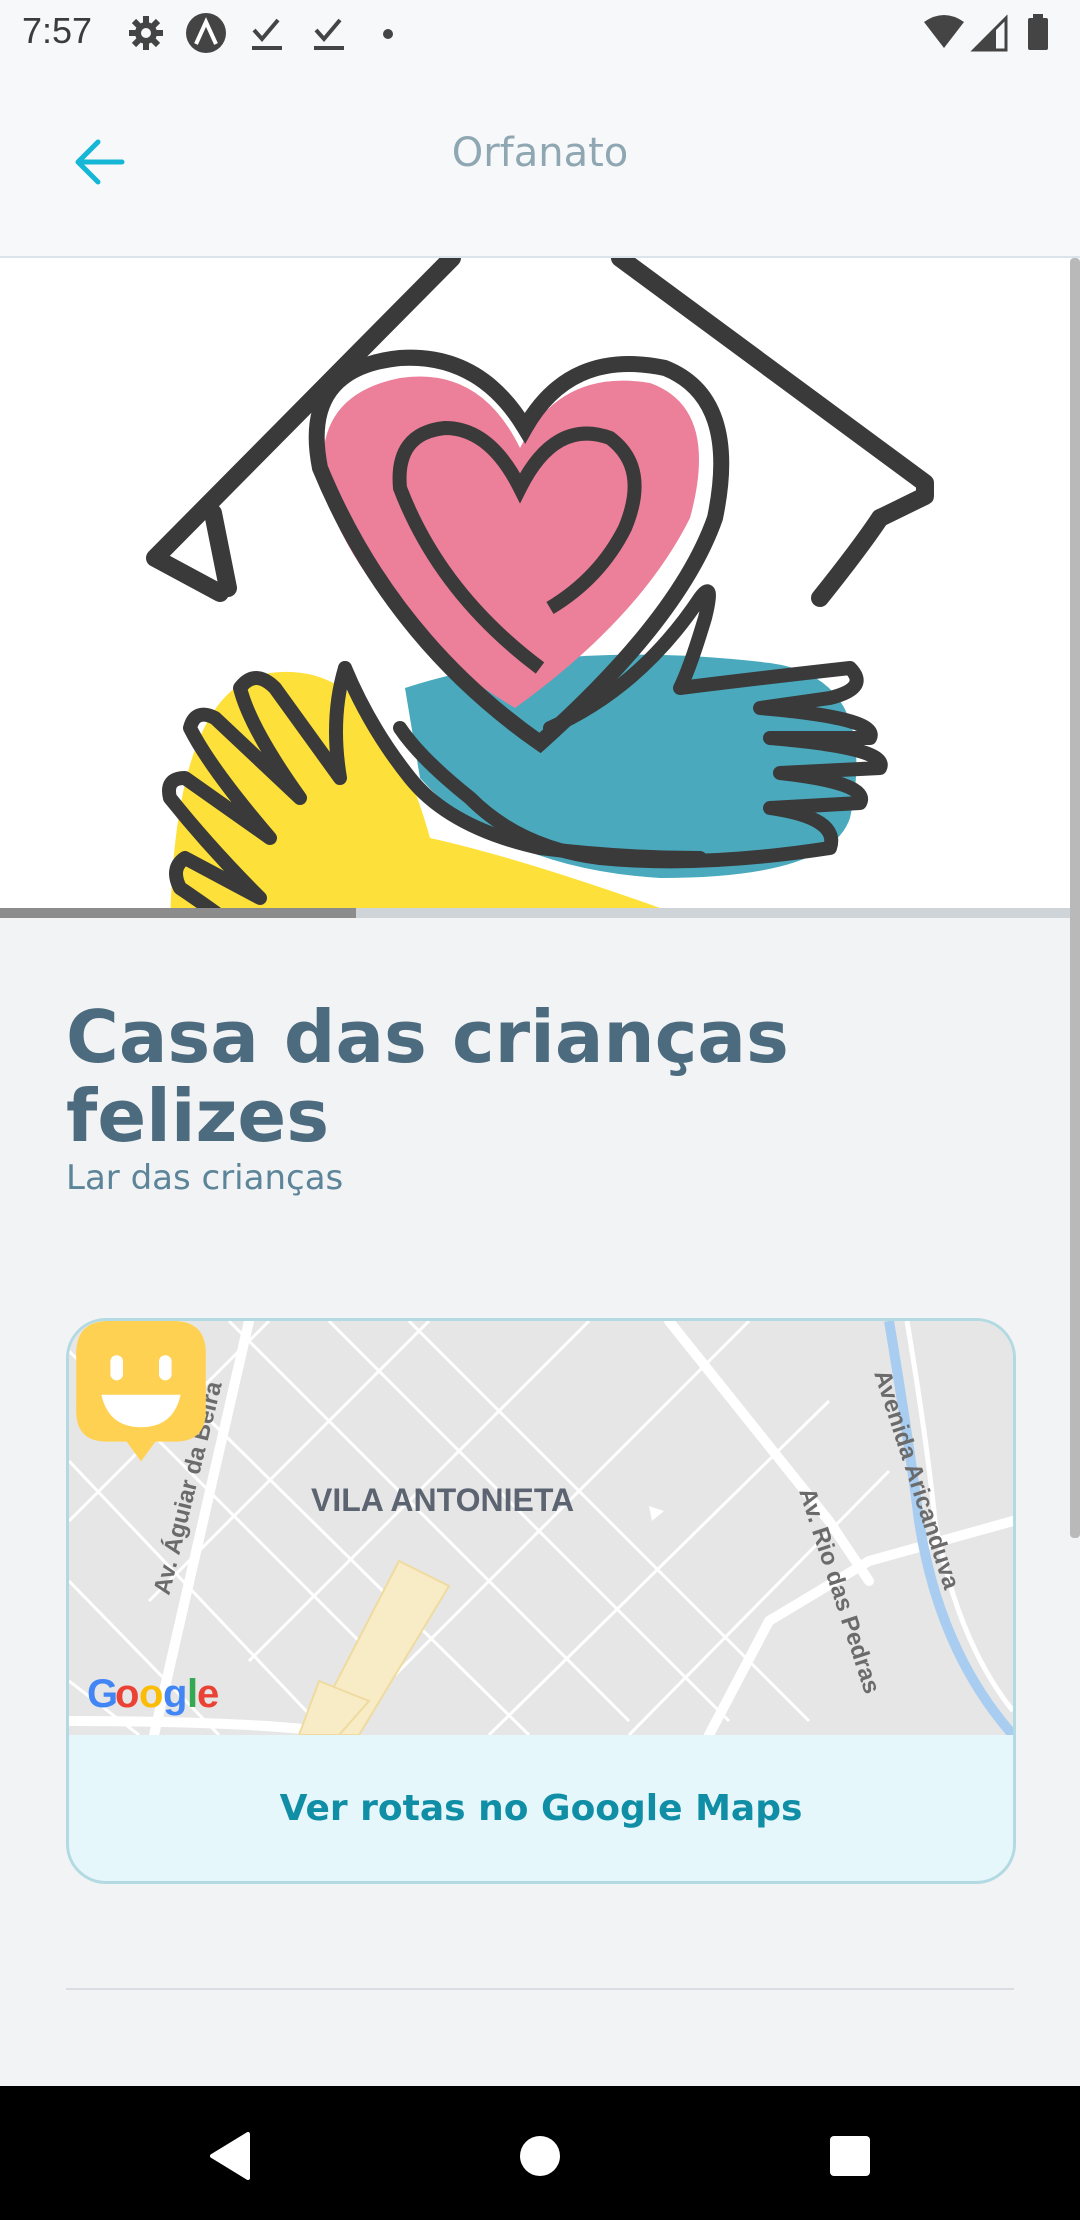 Image resolution: width=1080 pixels, height=2220 pixels. I want to click on svg-text: e, so click(208, 1694).